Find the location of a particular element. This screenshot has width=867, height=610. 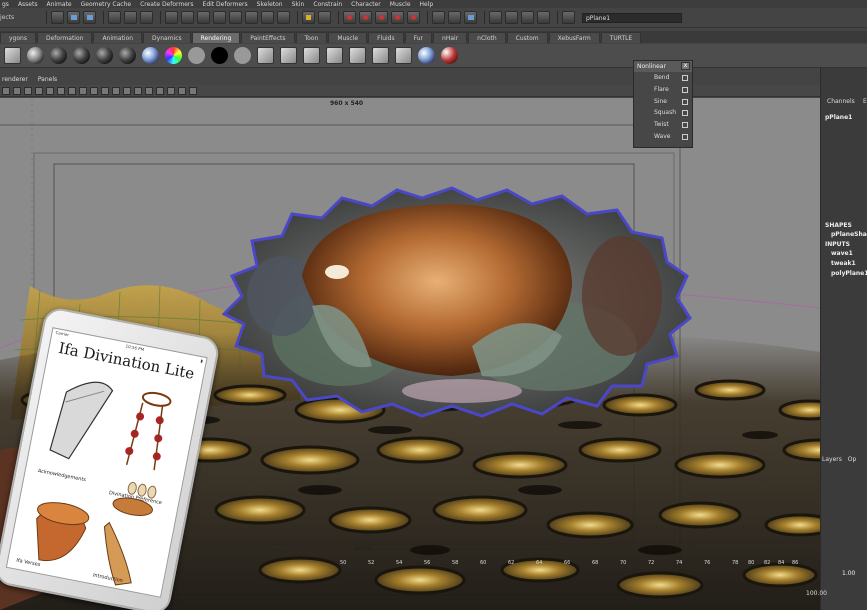

panel-menu-item: renderer is located at coordinates (15, 79).